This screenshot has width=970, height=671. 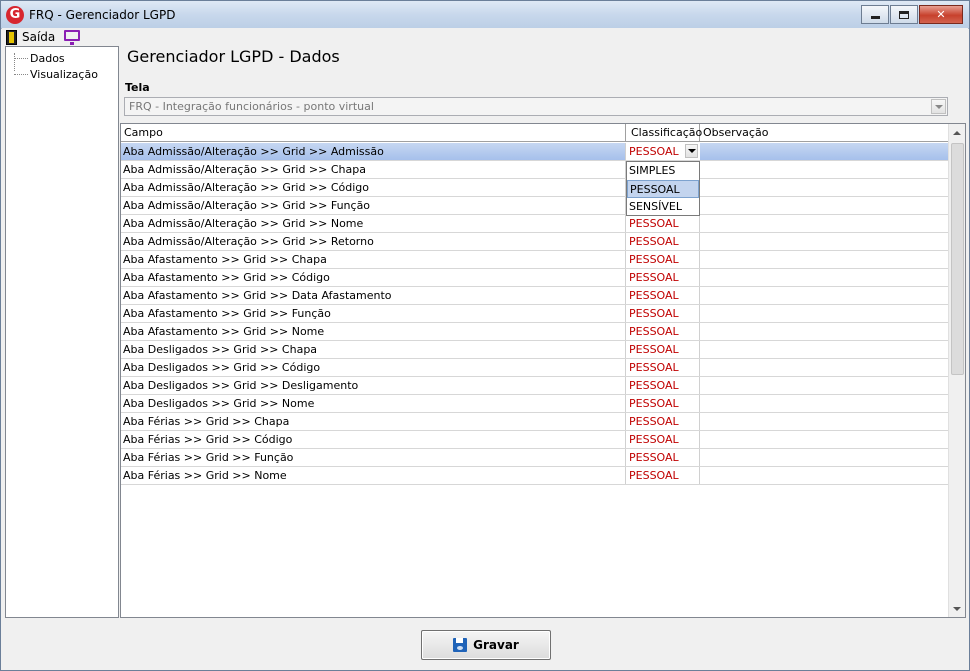 I want to click on table-row: Aba Férias >> Grid >> Nome PESSOAL, so click(x=535, y=476).